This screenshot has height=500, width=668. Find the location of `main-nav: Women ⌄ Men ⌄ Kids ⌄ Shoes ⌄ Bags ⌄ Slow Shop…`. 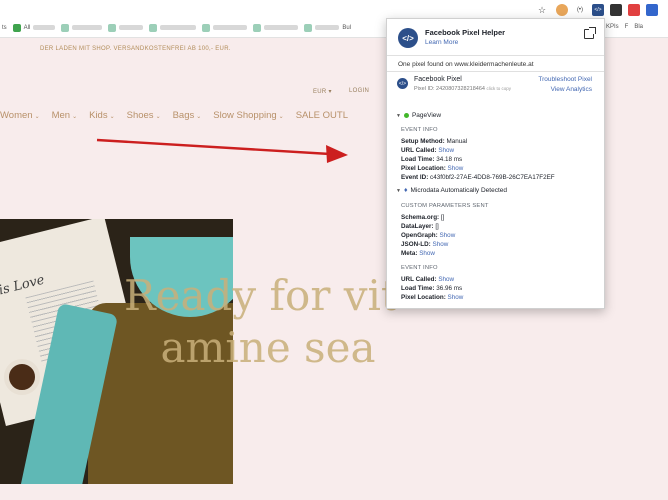

main-nav: Women ⌄ Men ⌄ Kids ⌄ Shoes ⌄ Bags ⌄ Slow Shop… is located at coordinates (174, 115).